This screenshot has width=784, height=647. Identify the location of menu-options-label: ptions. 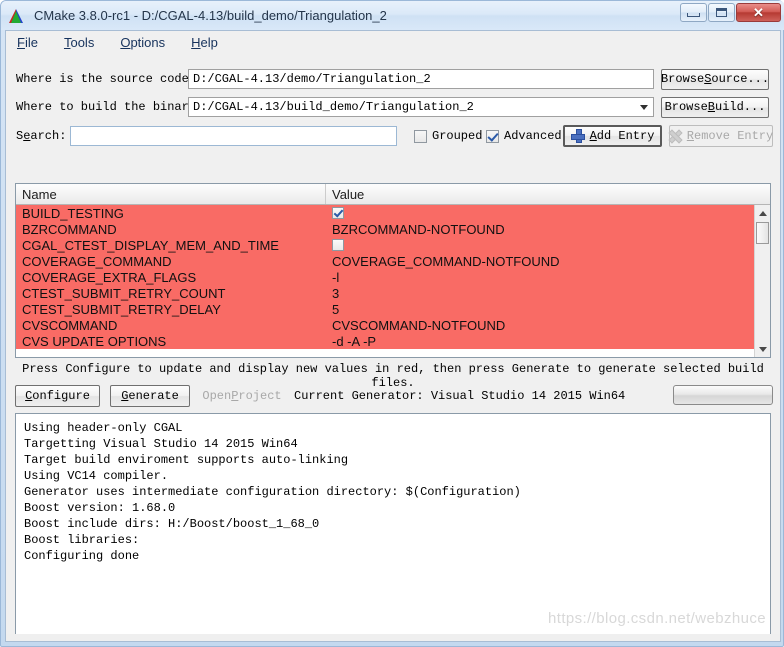
(148, 42).